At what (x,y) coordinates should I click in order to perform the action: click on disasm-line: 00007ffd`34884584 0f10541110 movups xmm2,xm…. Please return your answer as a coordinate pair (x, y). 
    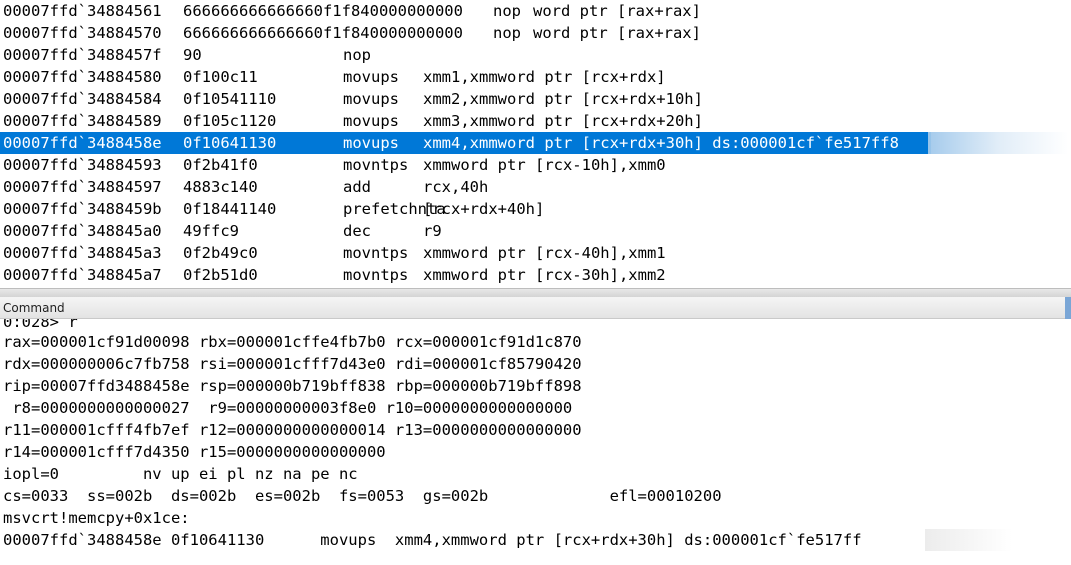
    Looking at the image, I should click on (535, 99).